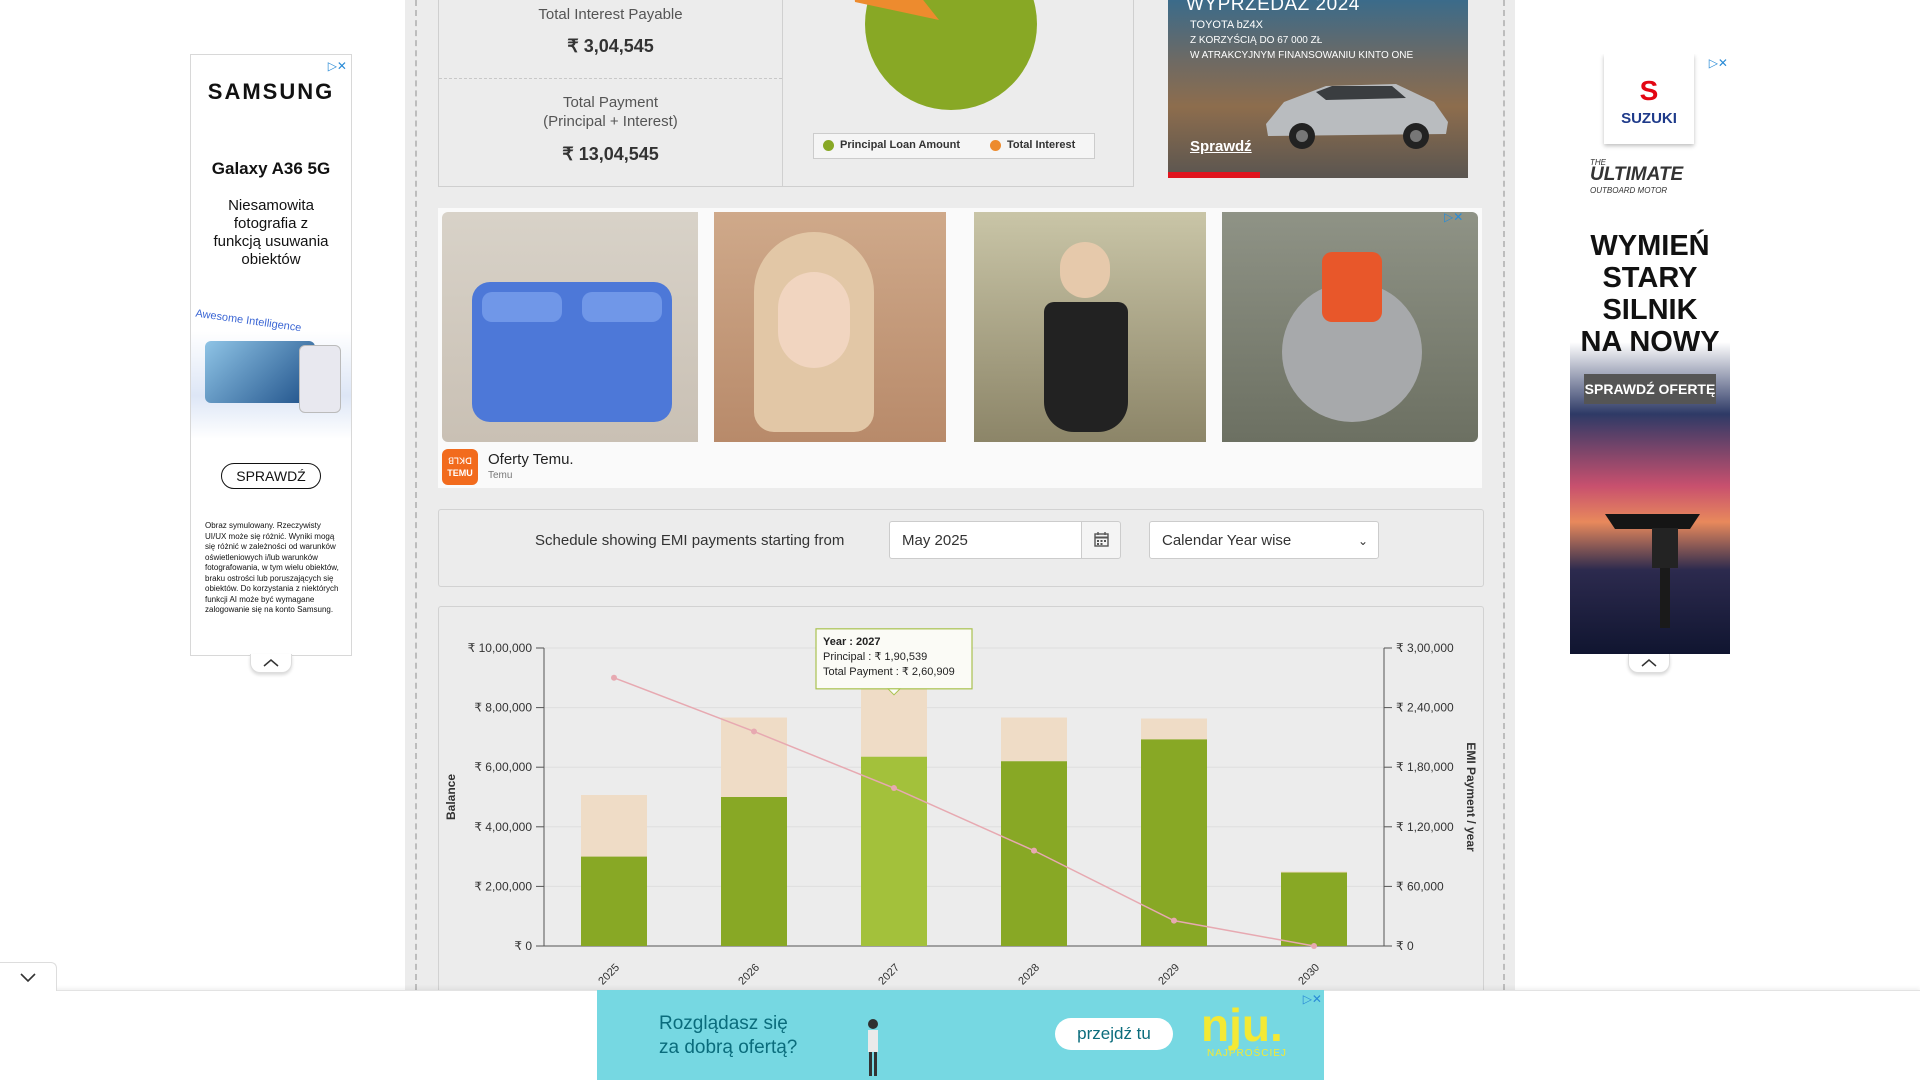  Describe the element at coordinates (1425, 708) in the screenshot. I see `y2-tick-label: ₹ 2,40,000` at that location.